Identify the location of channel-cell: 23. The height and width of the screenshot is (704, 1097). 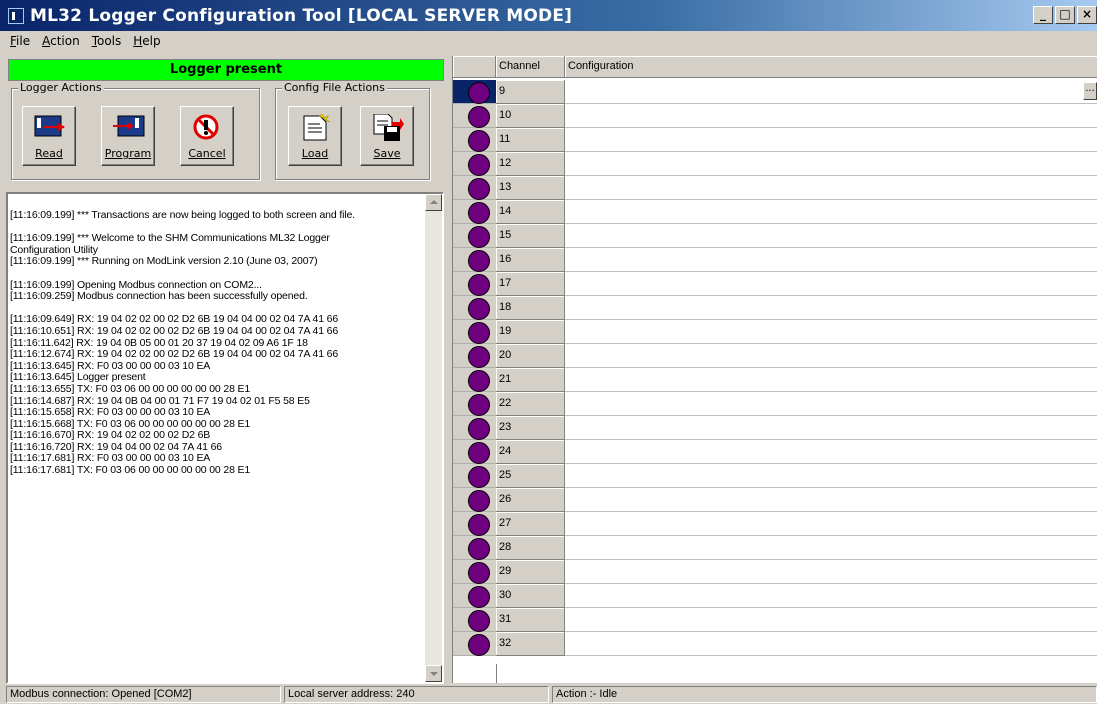
(530, 428).